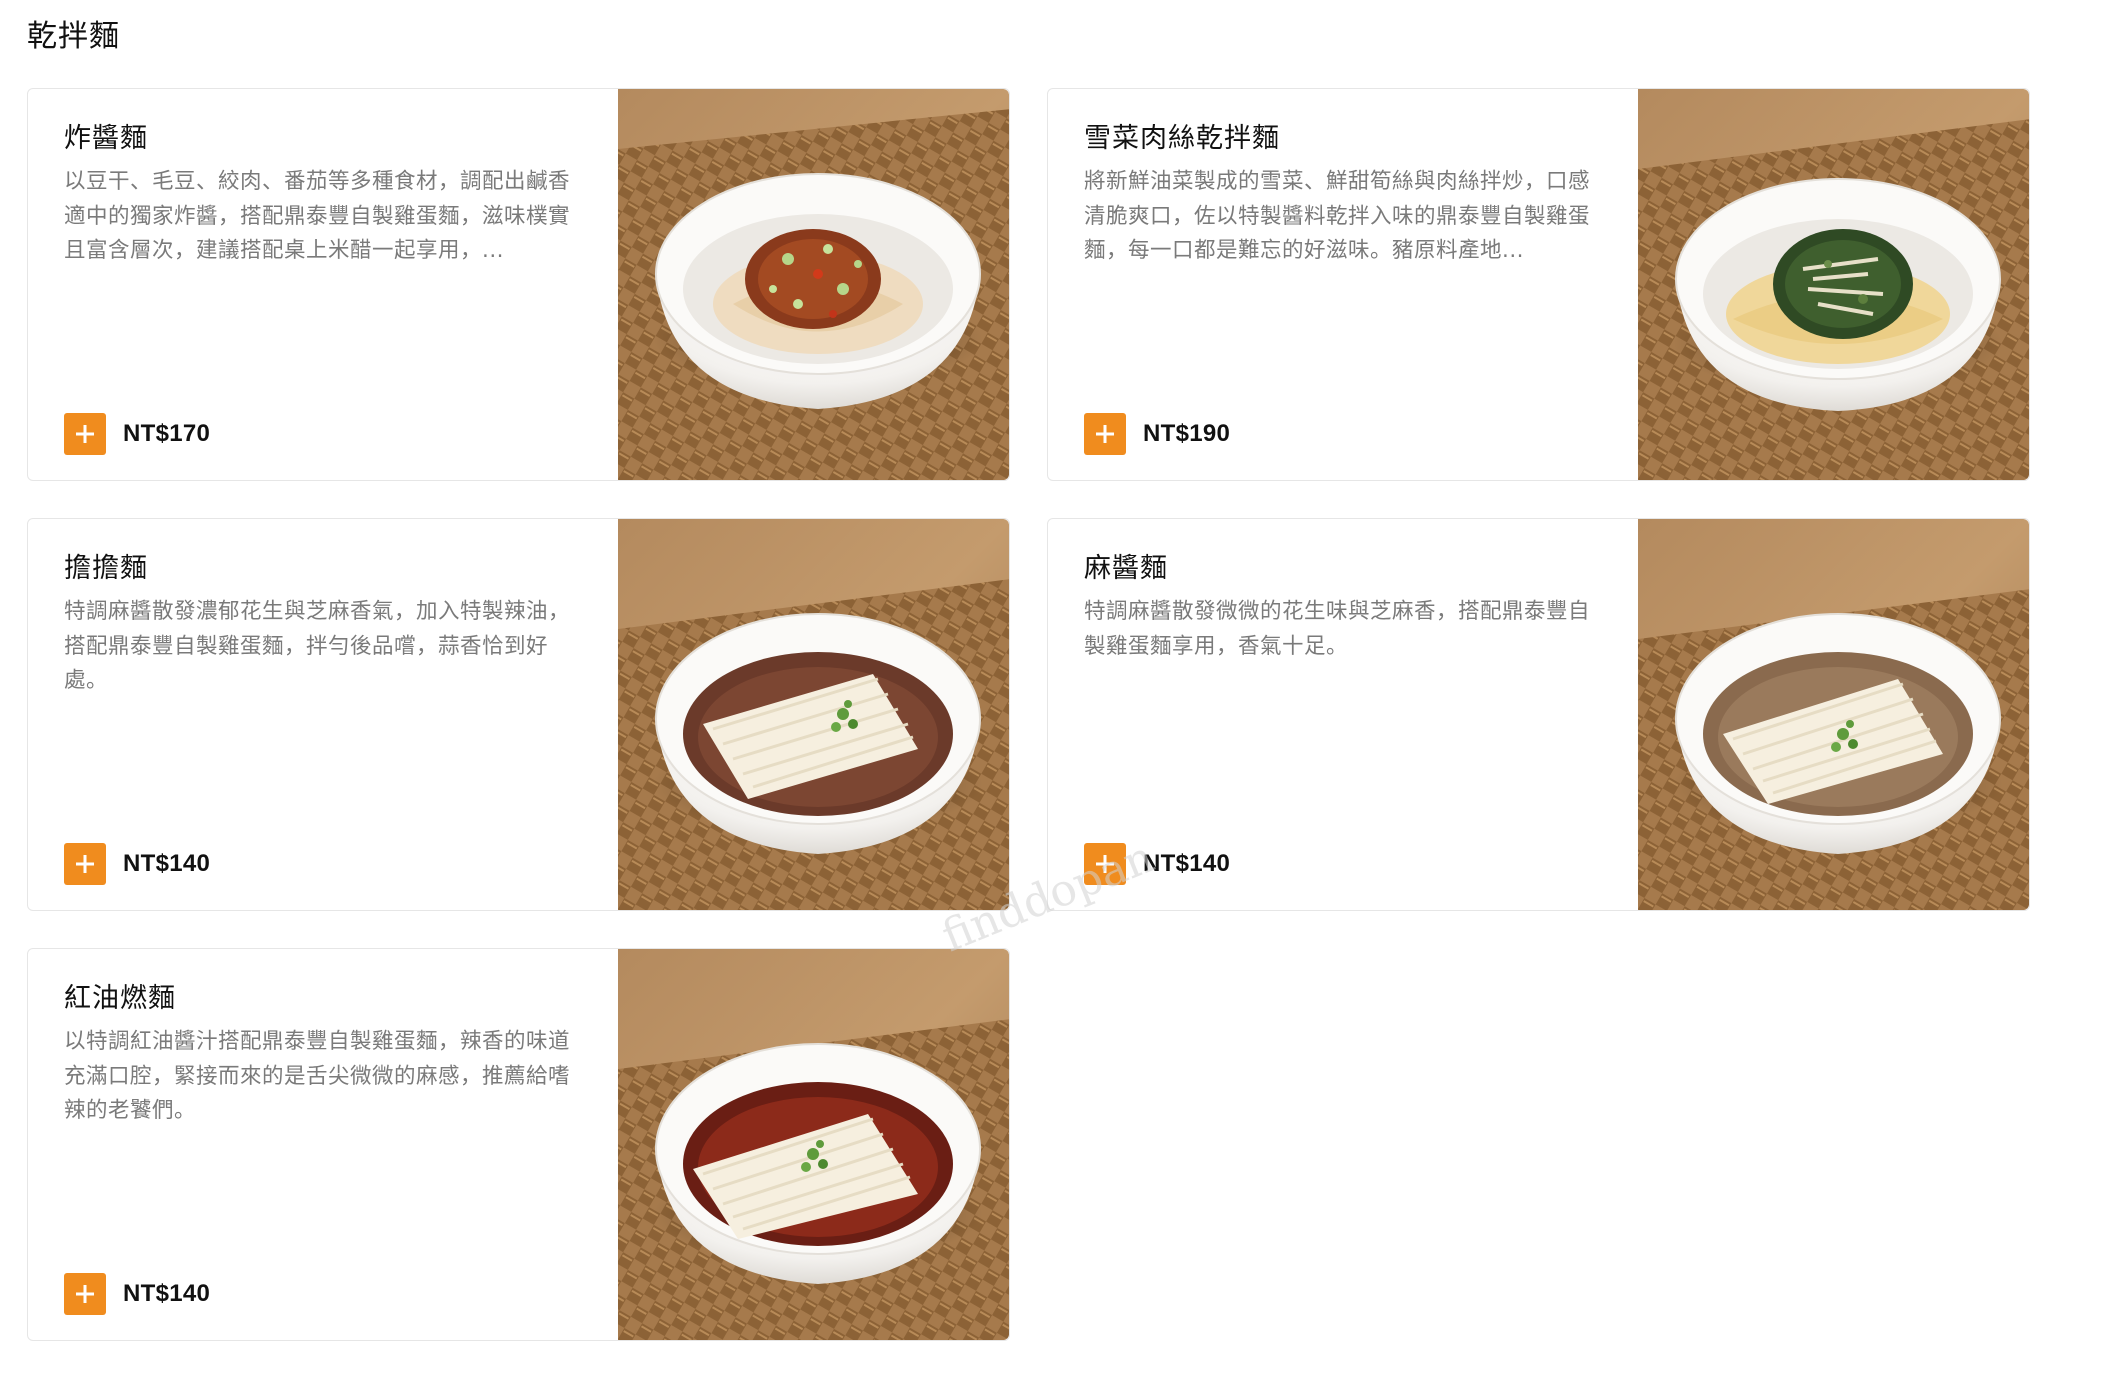  What do you see at coordinates (1187, 433) in the screenshot?
I see `dish-price: NT$190` at bounding box center [1187, 433].